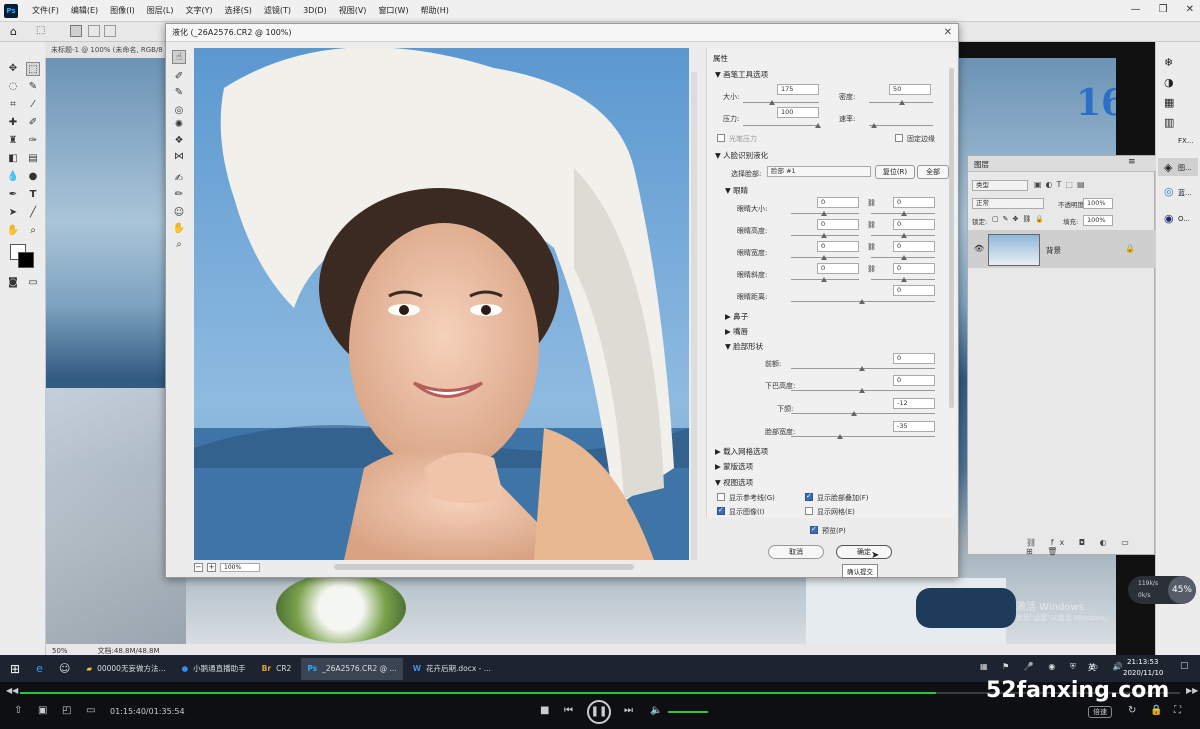 This screenshot has width=1200, height=729. I want to click on menu-help: 帮助(H), so click(435, 10).